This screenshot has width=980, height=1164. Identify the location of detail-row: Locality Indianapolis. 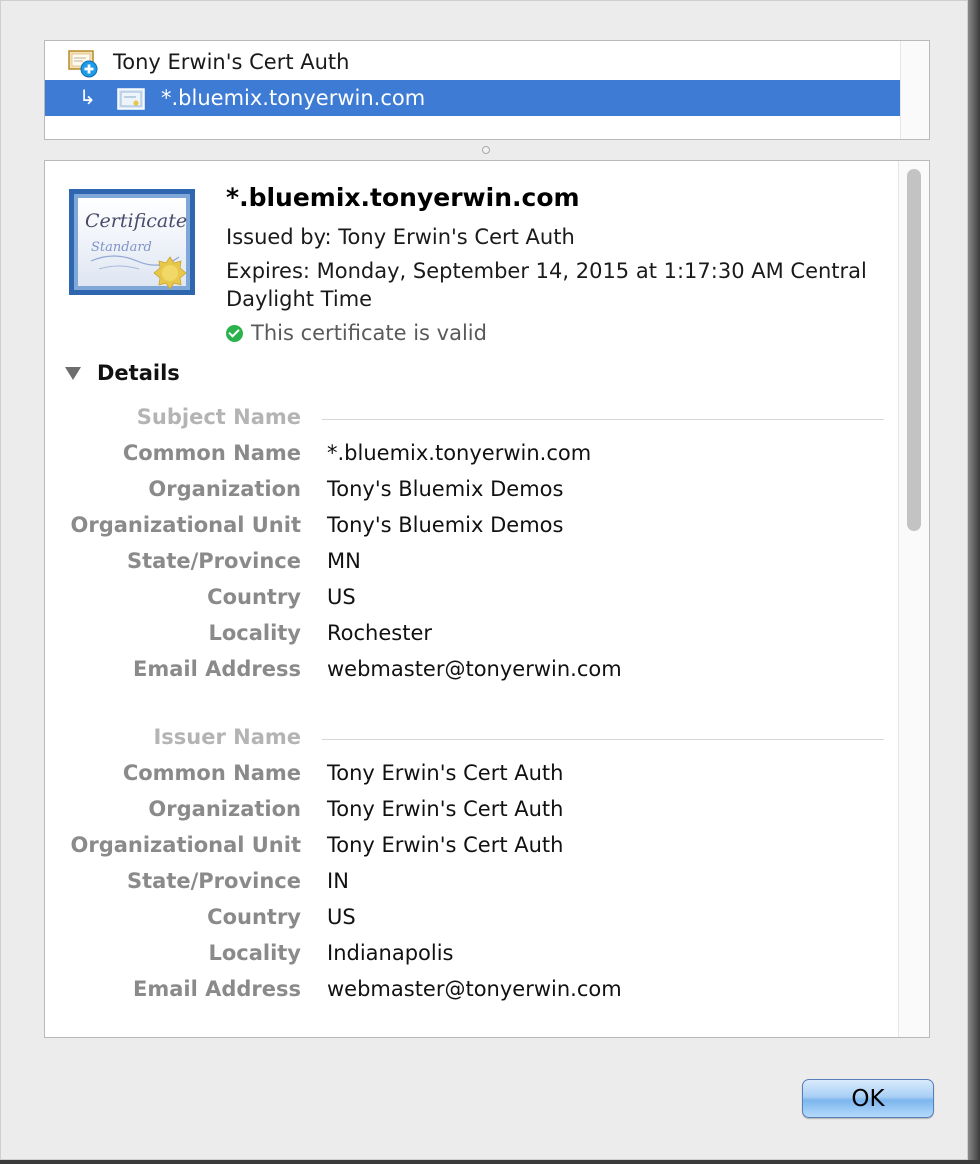
(465, 957).